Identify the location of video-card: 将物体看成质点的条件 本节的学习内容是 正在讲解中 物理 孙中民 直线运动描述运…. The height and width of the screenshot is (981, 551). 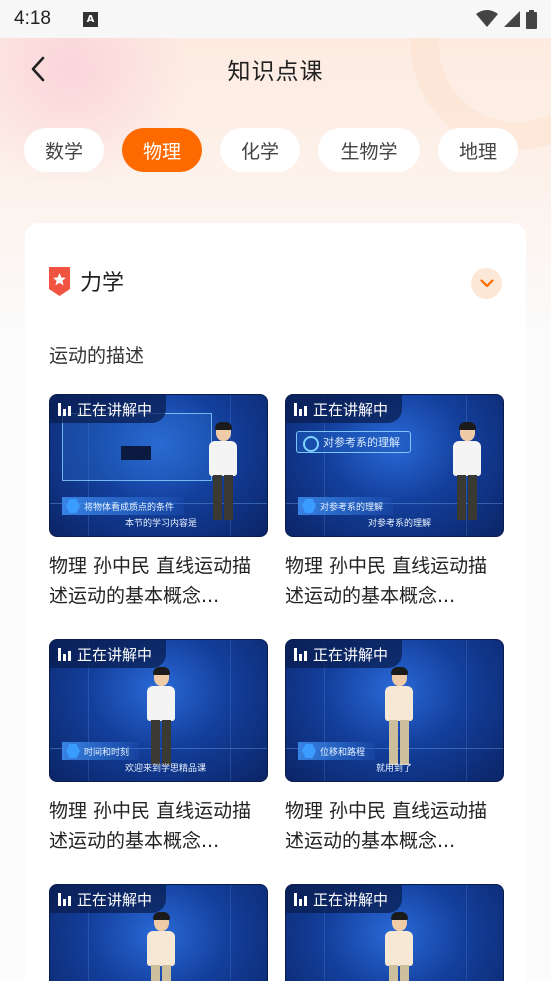
(158, 502).